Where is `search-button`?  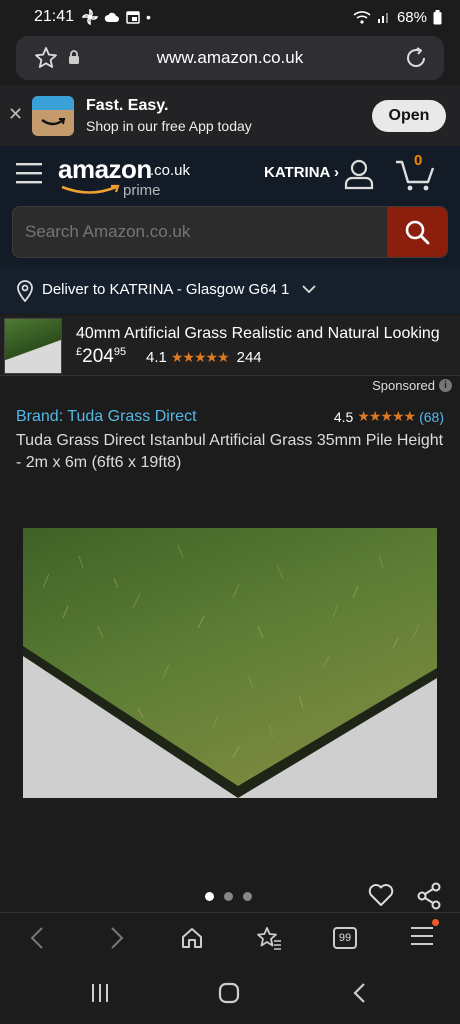 search-button is located at coordinates (417, 232).